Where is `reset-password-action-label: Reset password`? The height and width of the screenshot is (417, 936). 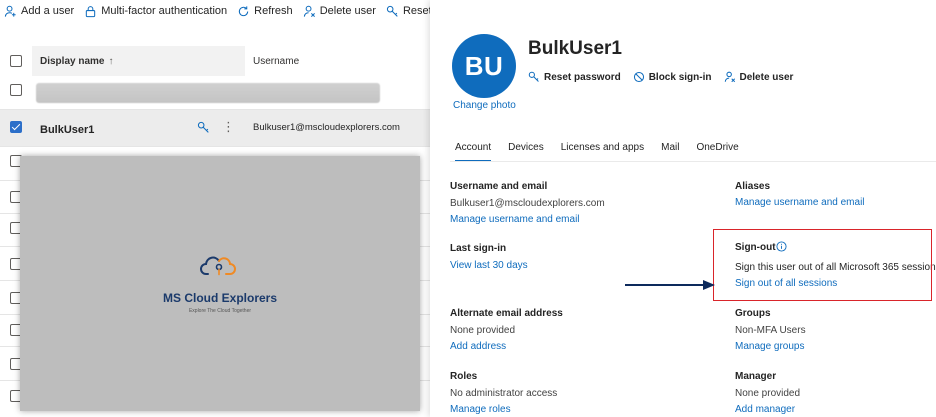
reset-password-action-label: Reset password is located at coordinates (582, 77).